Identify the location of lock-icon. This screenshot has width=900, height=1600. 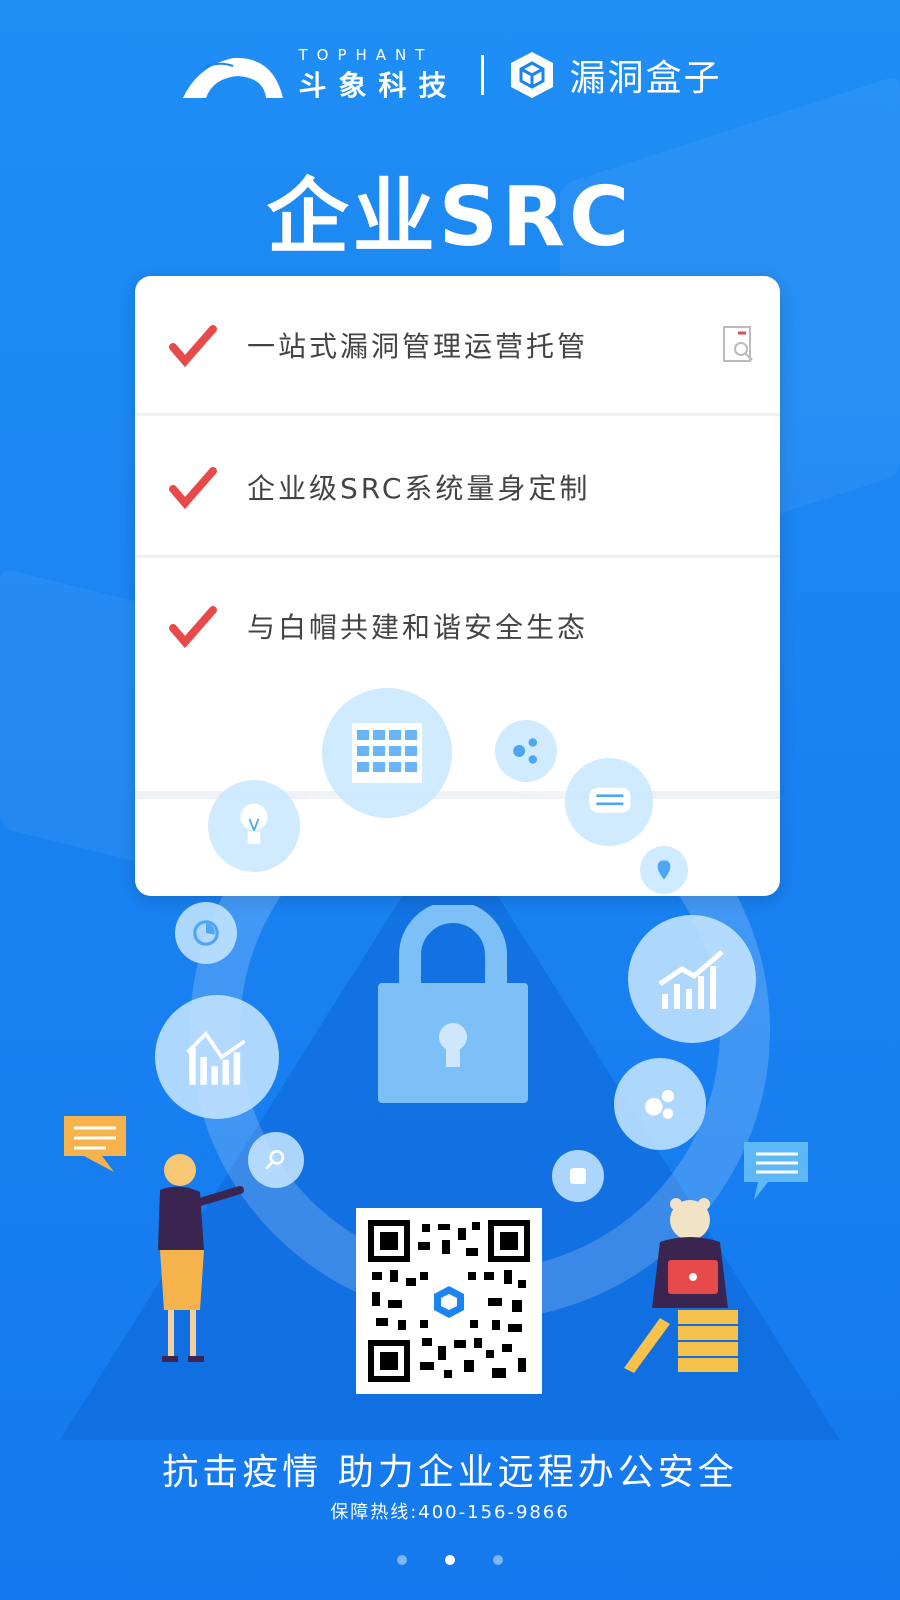
(453, 1004).